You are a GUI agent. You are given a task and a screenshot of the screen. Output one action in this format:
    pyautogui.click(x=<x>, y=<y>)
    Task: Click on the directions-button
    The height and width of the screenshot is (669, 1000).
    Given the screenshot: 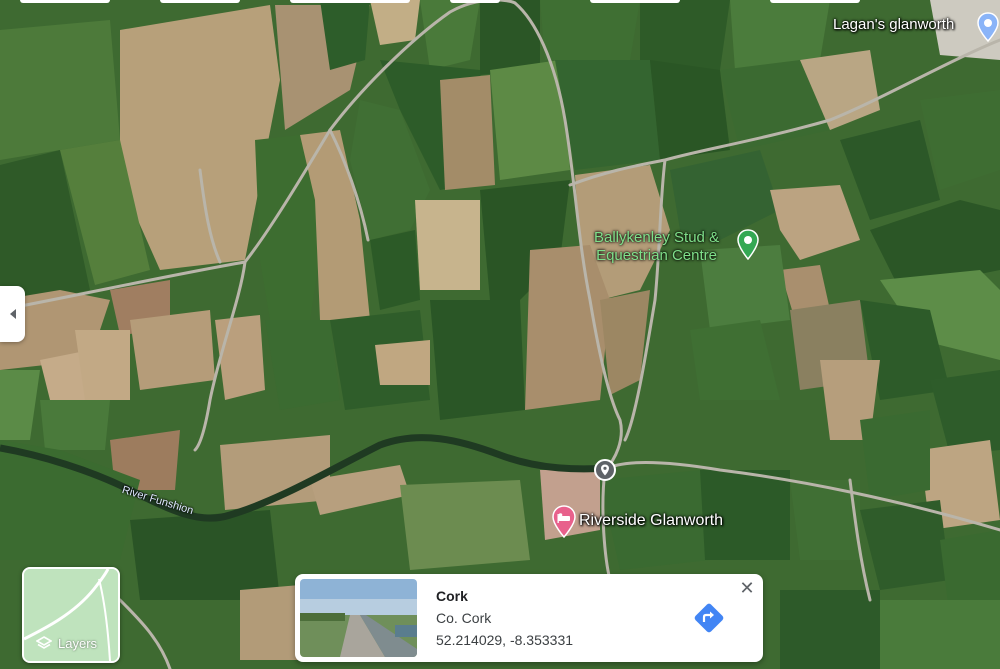 What is the action you would take?
    pyautogui.click(x=709, y=618)
    